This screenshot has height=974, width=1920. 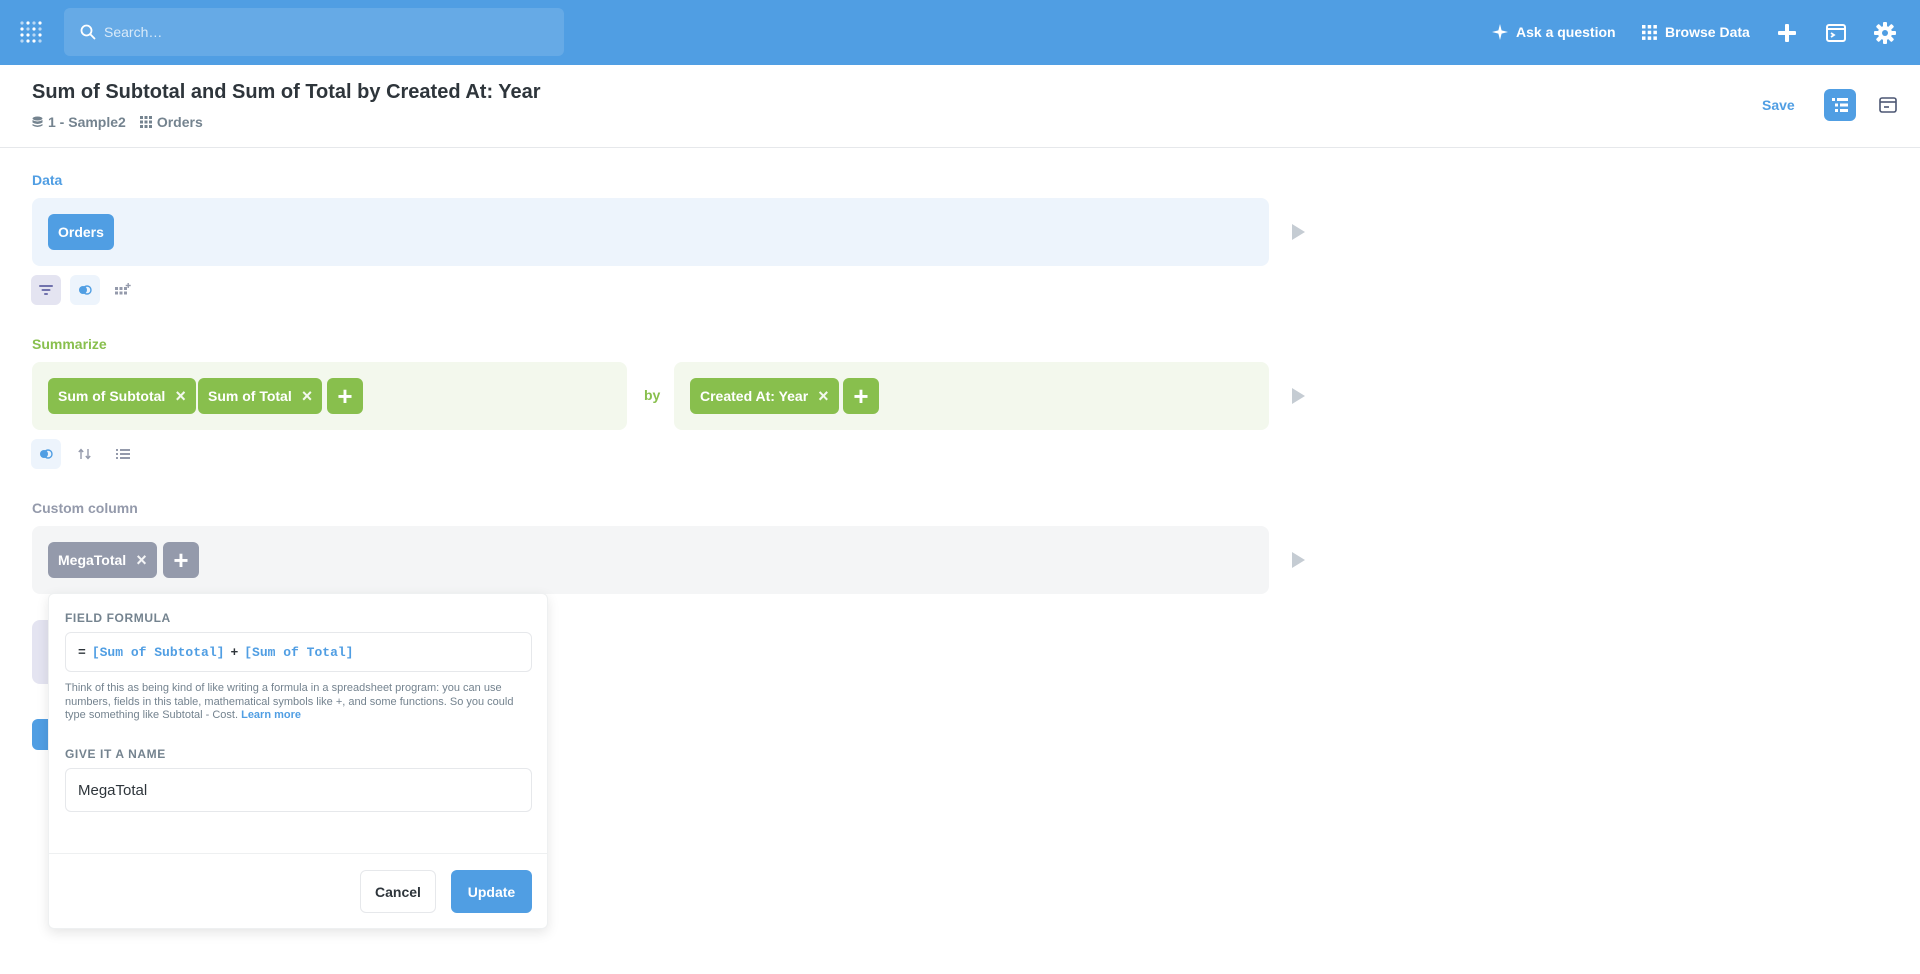 I want to click on custom-column-label: MegaTotal, so click(x=92, y=560).